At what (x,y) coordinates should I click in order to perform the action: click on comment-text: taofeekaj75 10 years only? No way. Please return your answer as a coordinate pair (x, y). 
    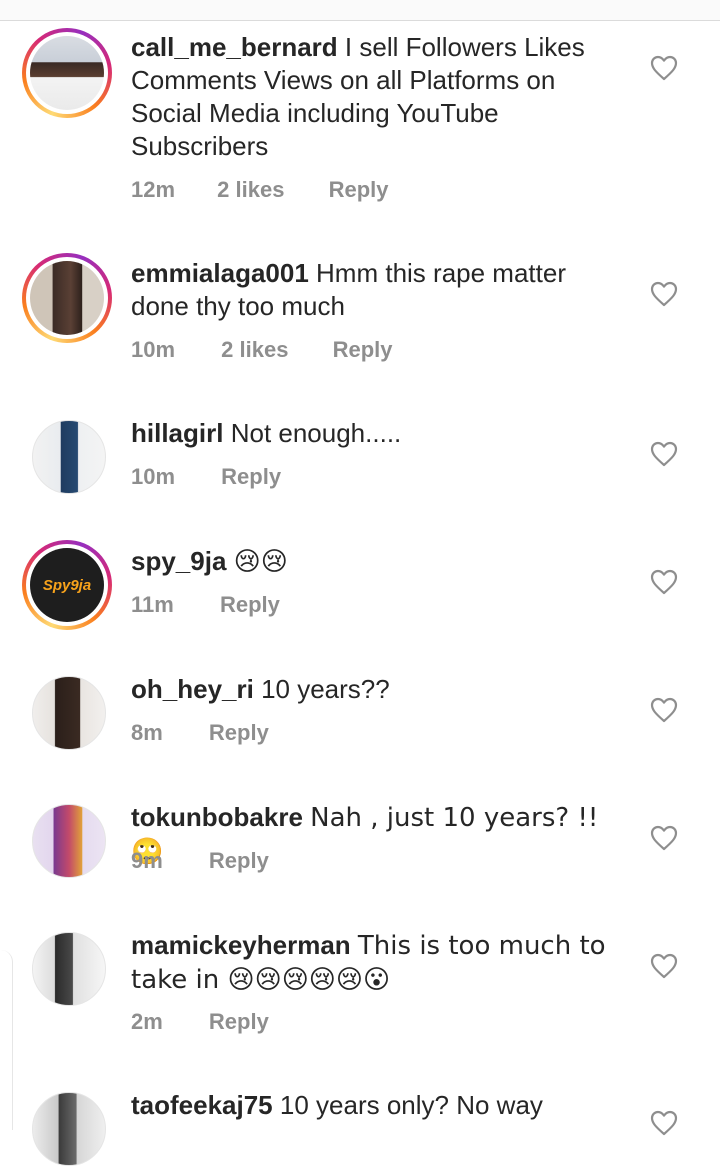
    Looking at the image, I should click on (381, 1105).